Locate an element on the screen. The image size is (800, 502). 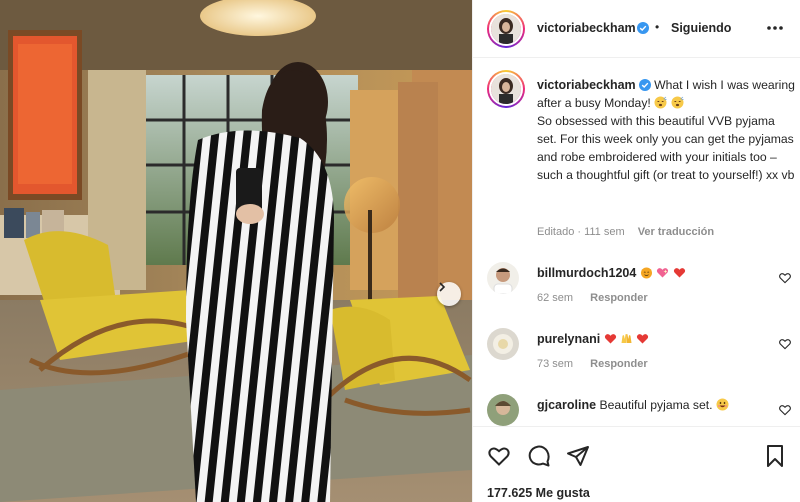
comment-item: purelynani 73 sem Responder is located at coordinates (639, 353).